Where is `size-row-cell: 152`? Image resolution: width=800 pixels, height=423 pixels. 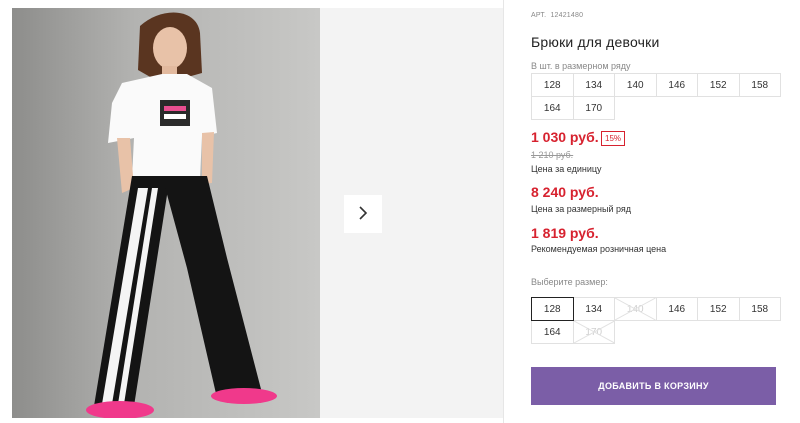
size-row-cell: 152 is located at coordinates (718, 85).